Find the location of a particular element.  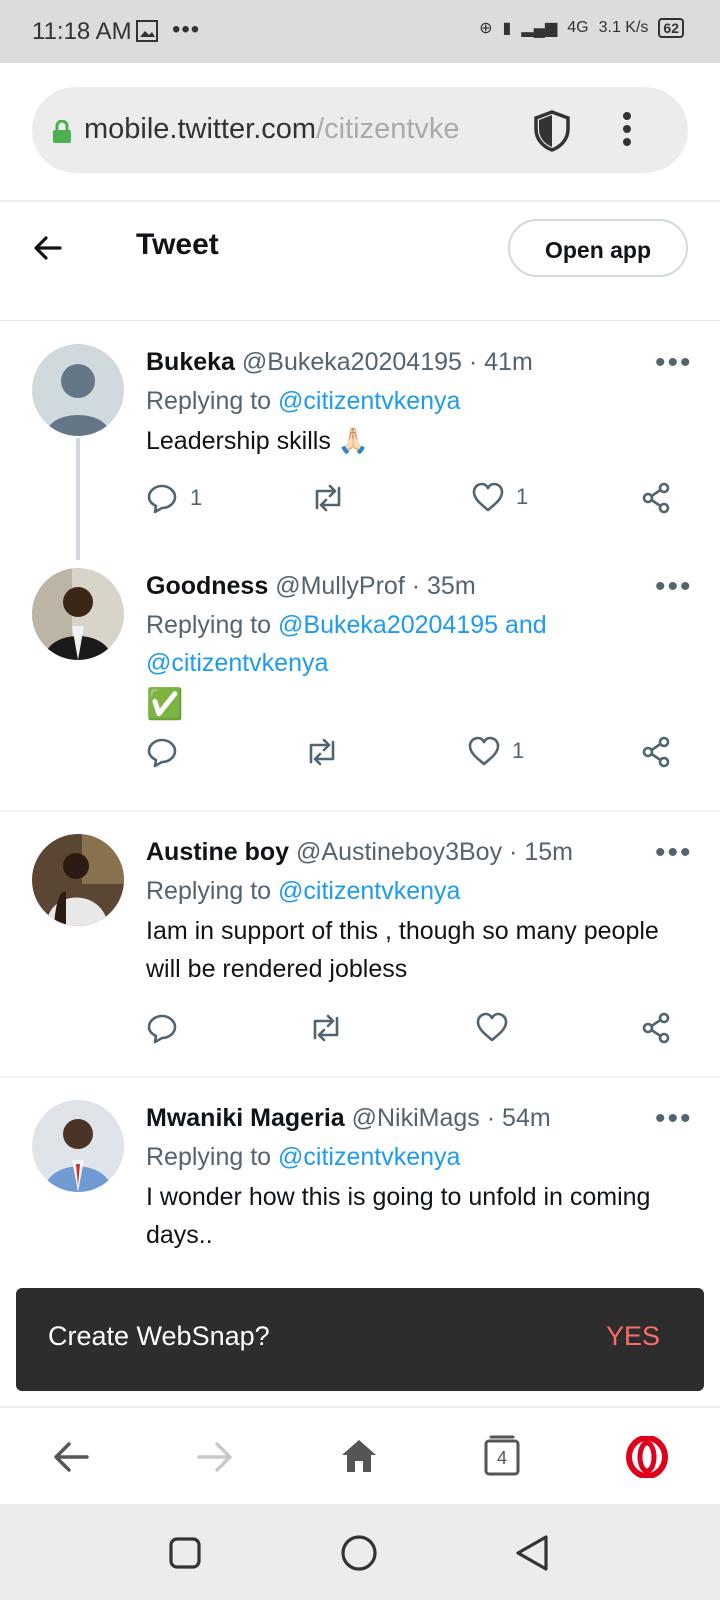

browser-back-icon is located at coordinates (71, 1459).